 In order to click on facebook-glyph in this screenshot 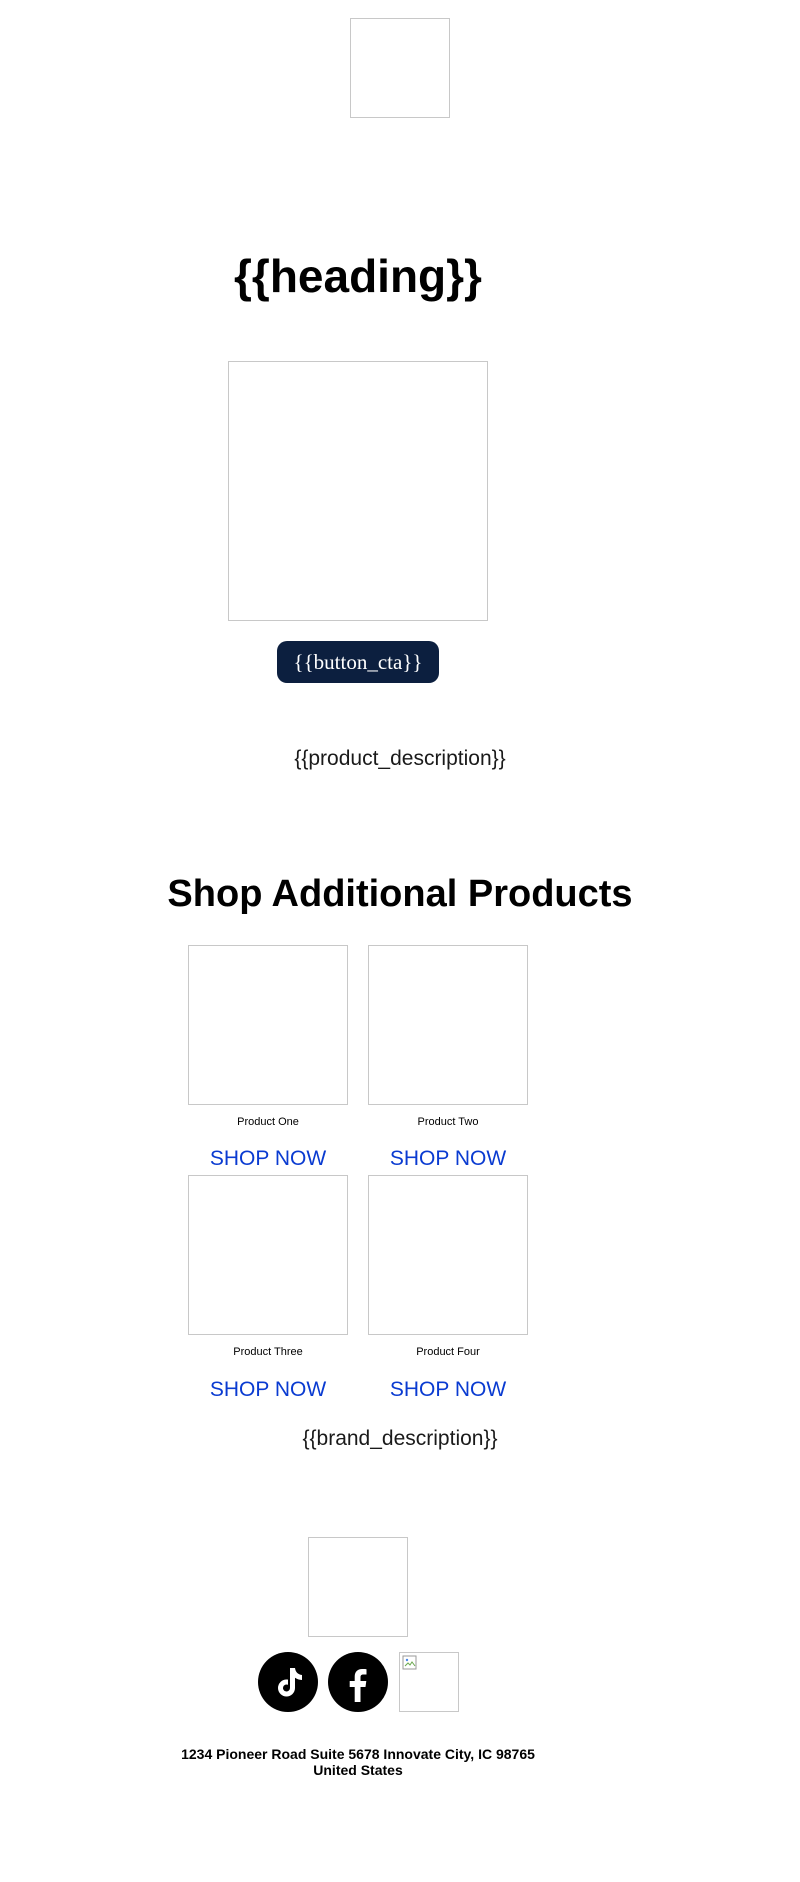, I will do `click(358, 1685)`.